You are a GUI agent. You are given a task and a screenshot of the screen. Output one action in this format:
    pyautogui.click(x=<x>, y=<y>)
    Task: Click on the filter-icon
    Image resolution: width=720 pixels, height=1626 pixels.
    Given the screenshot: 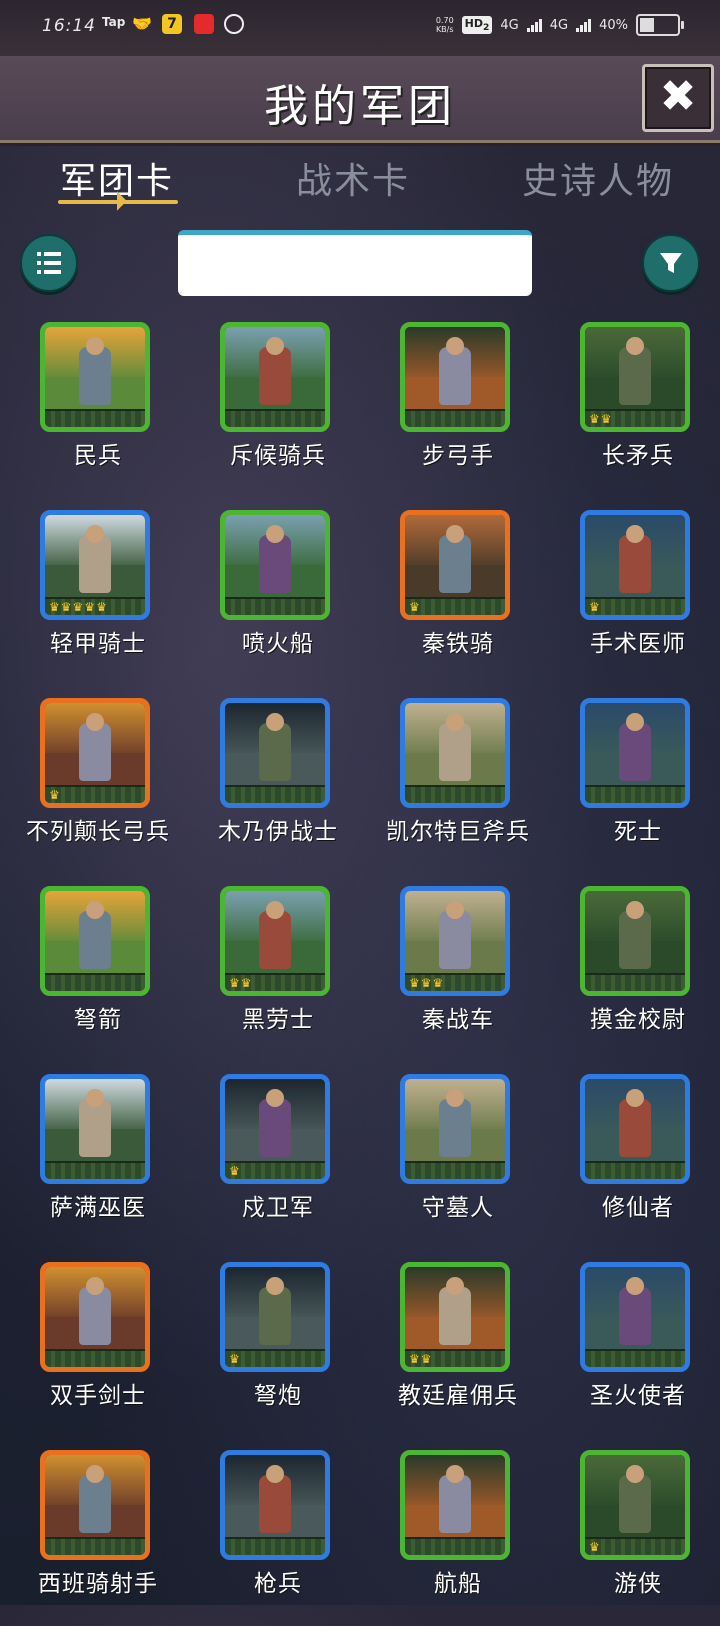 What is the action you would take?
    pyautogui.click(x=671, y=263)
    